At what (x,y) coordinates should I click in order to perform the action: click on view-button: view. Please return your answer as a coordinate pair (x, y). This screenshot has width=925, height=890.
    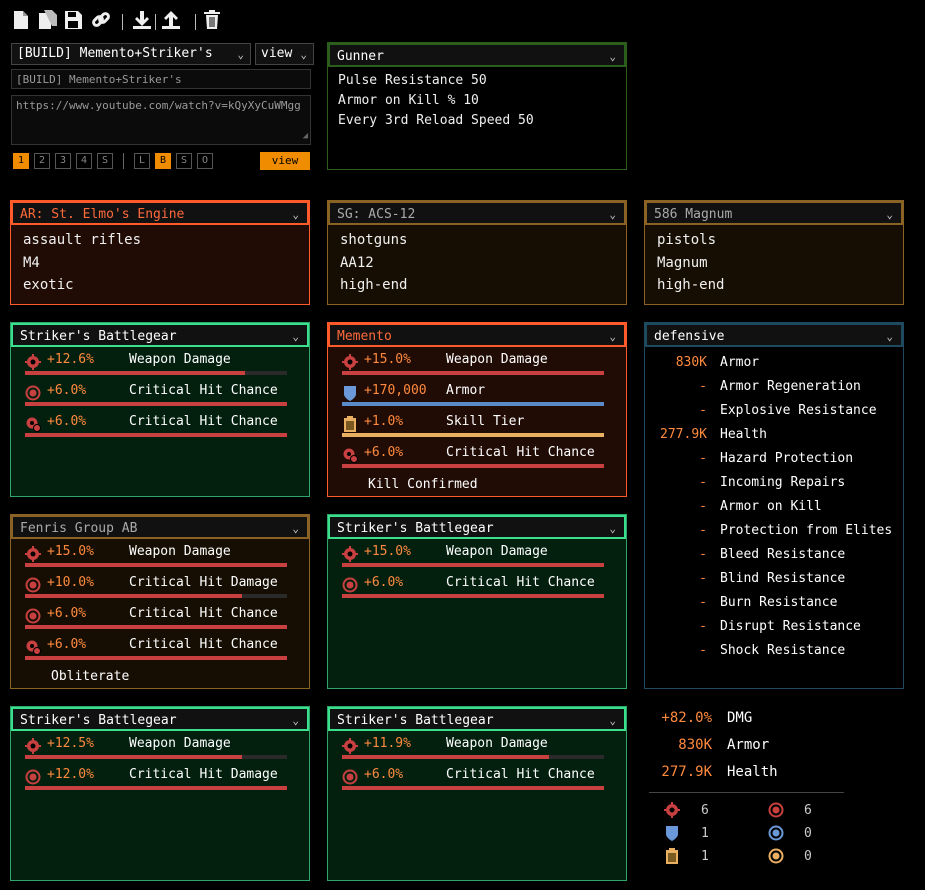
    Looking at the image, I should click on (285, 161).